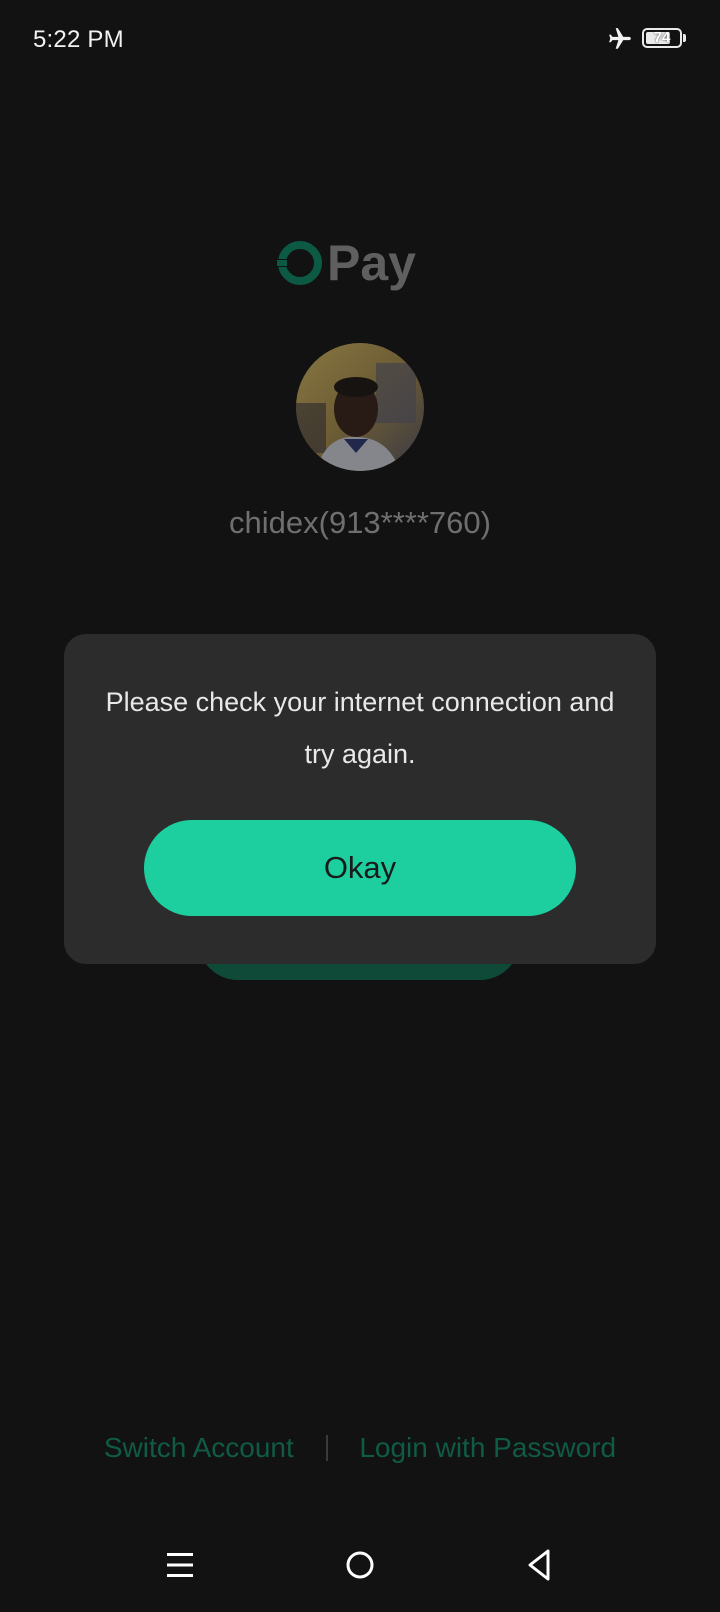  What do you see at coordinates (487, 1448) in the screenshot?
I see `login-with-password-link: Login with Password` at bounding box center [487, 1448].